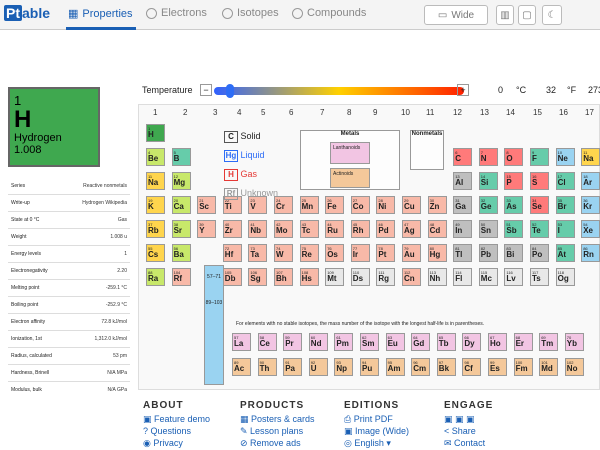 Image resolution: width=600 pixels, height=450 pixels. Describe the element at coordinates (283, 229) in the screenshot. I see `element-cell: 42 Mo` at that location.